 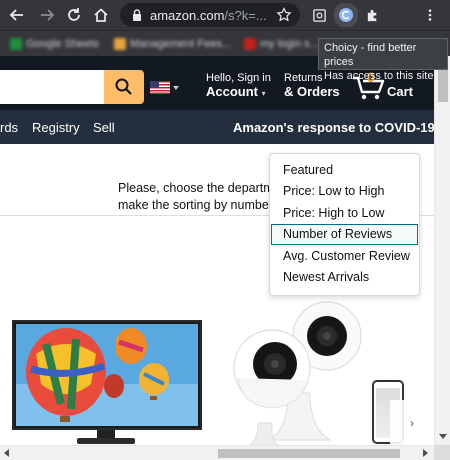 I want to click on menu-dots-icon, so click(x=430, y=15).